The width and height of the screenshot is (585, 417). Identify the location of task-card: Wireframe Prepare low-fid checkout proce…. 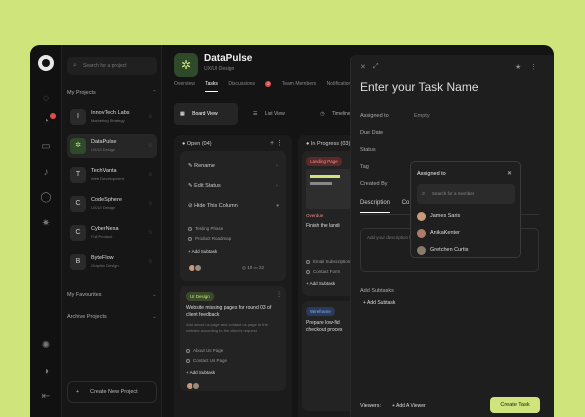
(328, 356).